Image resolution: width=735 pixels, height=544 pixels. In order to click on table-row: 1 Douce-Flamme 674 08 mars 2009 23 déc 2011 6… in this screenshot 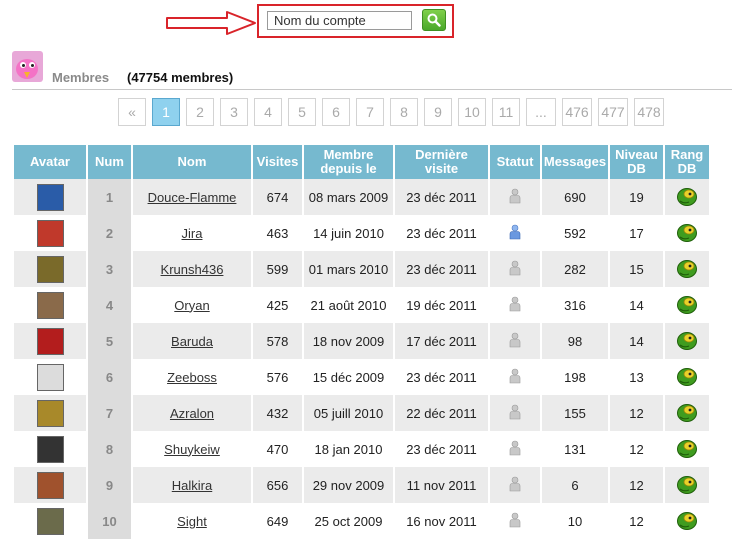, I will do `click(361, 197)`.